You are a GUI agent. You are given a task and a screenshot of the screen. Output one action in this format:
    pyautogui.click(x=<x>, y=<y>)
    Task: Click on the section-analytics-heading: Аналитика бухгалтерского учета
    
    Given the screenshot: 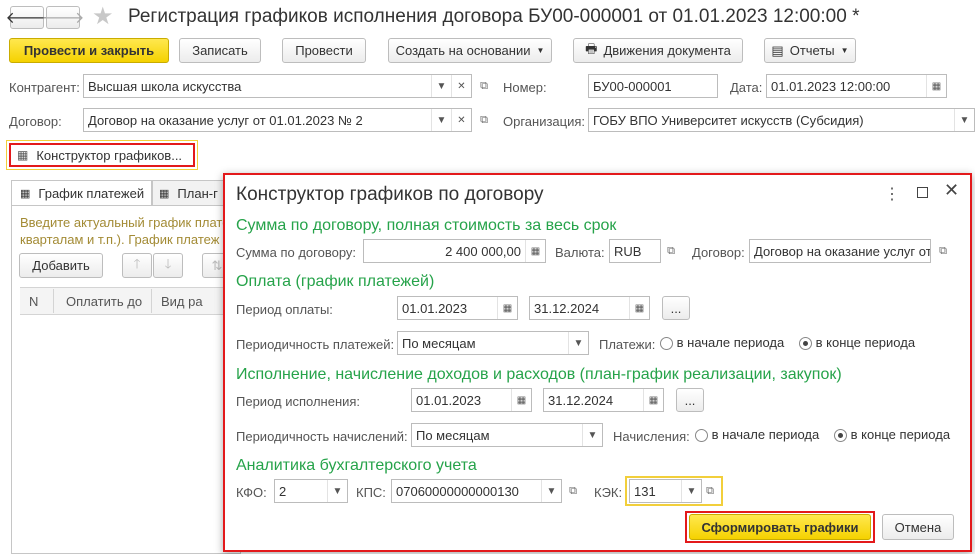 What is the action you would take?
    pyautogui.click(x=356, y=465)
    